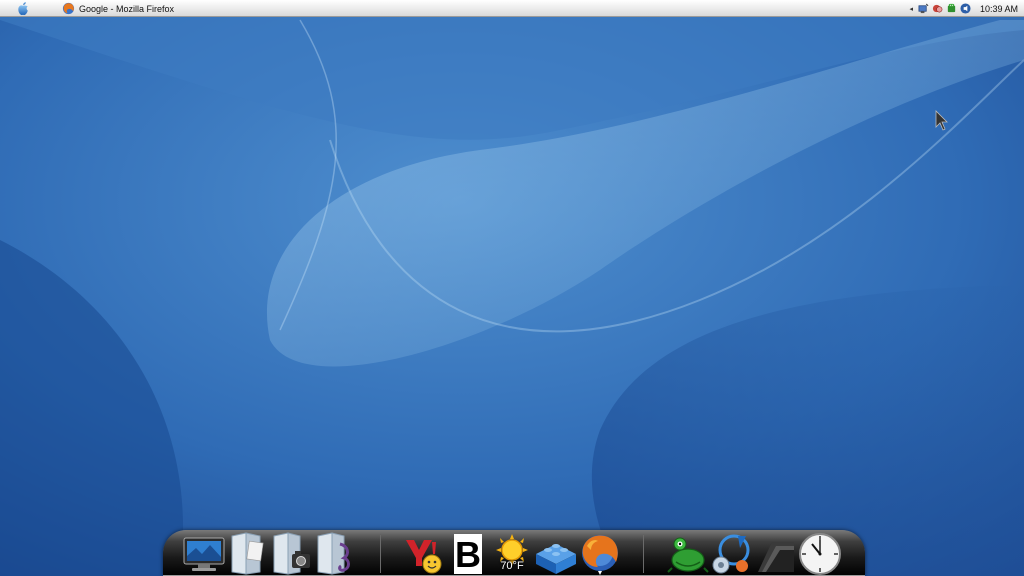 This screenshot has height=576, width=1024. I want to click on tray-expand-arrow: ◂, so click(911, 9).